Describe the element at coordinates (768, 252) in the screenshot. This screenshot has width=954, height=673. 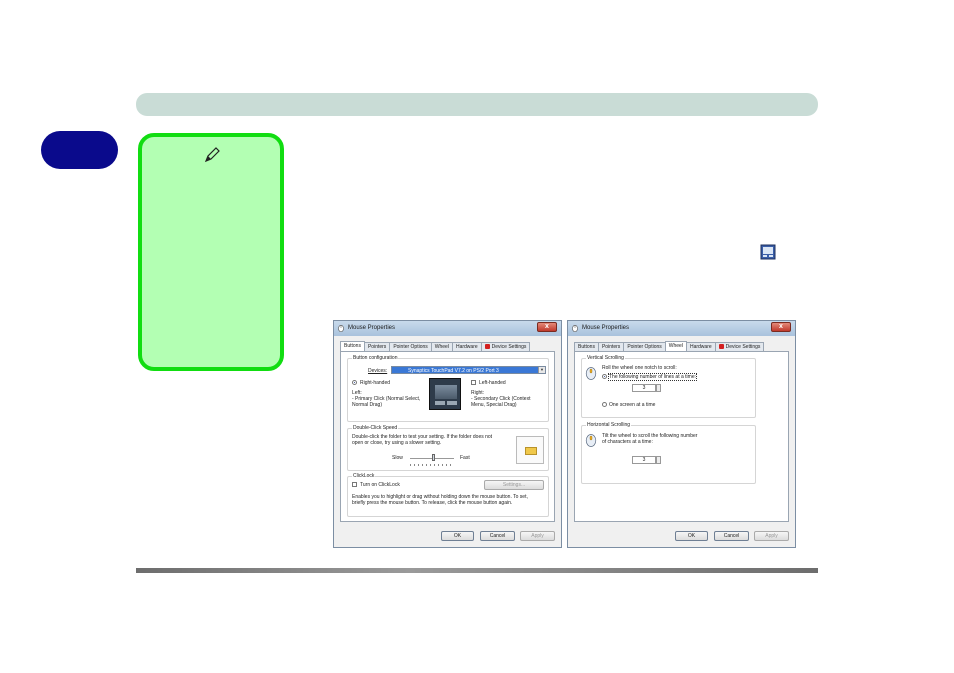
I see `touchpad-tray-icon` at that location.